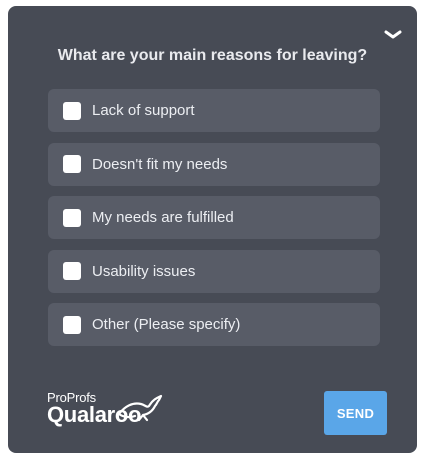  I want to click on option-label: My needs are fulfilled, so click(163, 217).